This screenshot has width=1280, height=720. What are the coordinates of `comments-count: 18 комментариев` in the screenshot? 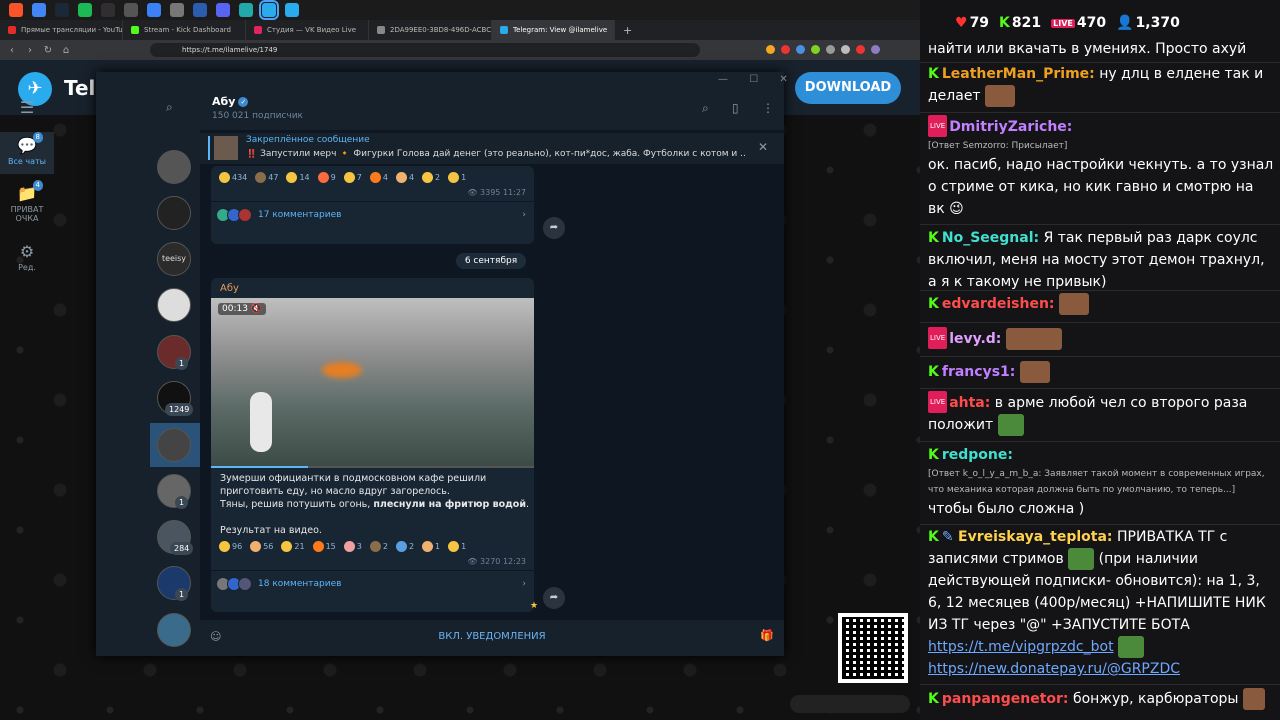 It's located at (300, 584).